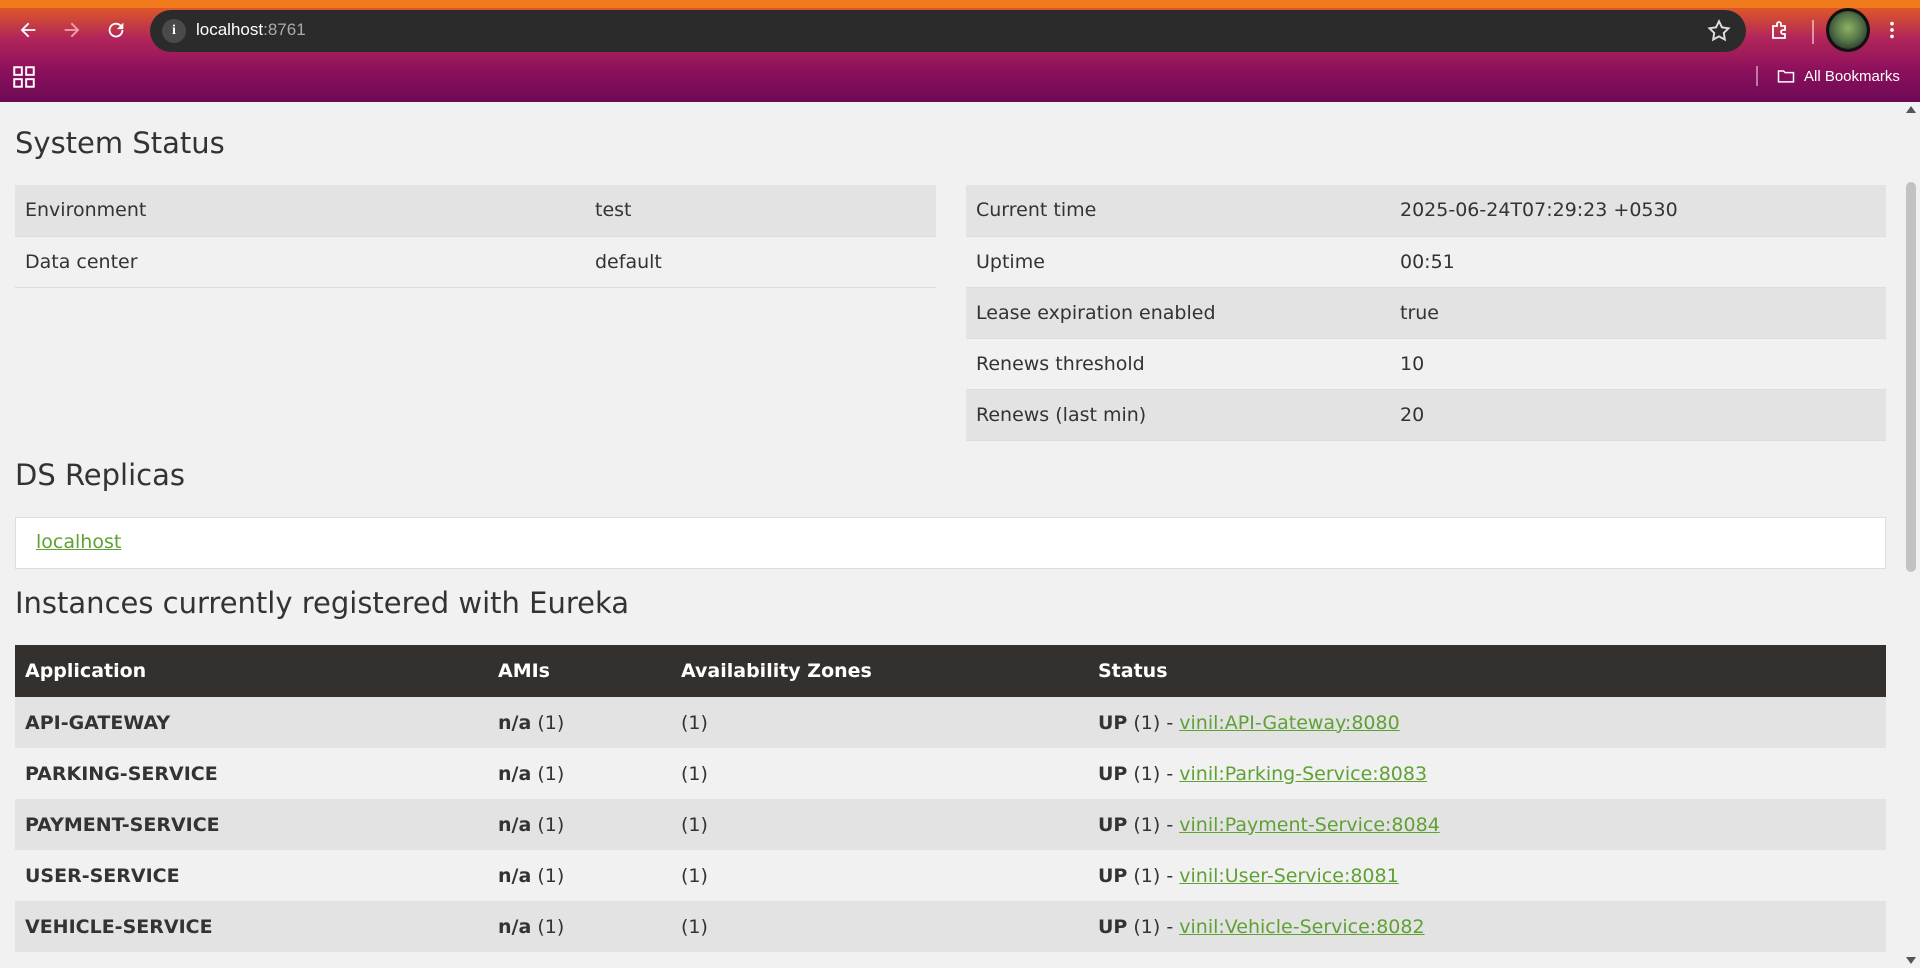 The width and height of the screenshot is (1920, 968). I want to click on system-status-left-table: Environment test Data center default, so click(475, 236).